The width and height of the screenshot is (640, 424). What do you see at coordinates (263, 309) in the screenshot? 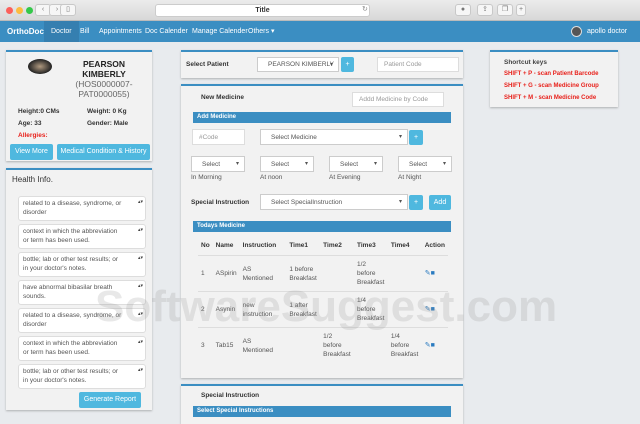
I see `table-cell: new instruction` at bounding box center [263, 309].